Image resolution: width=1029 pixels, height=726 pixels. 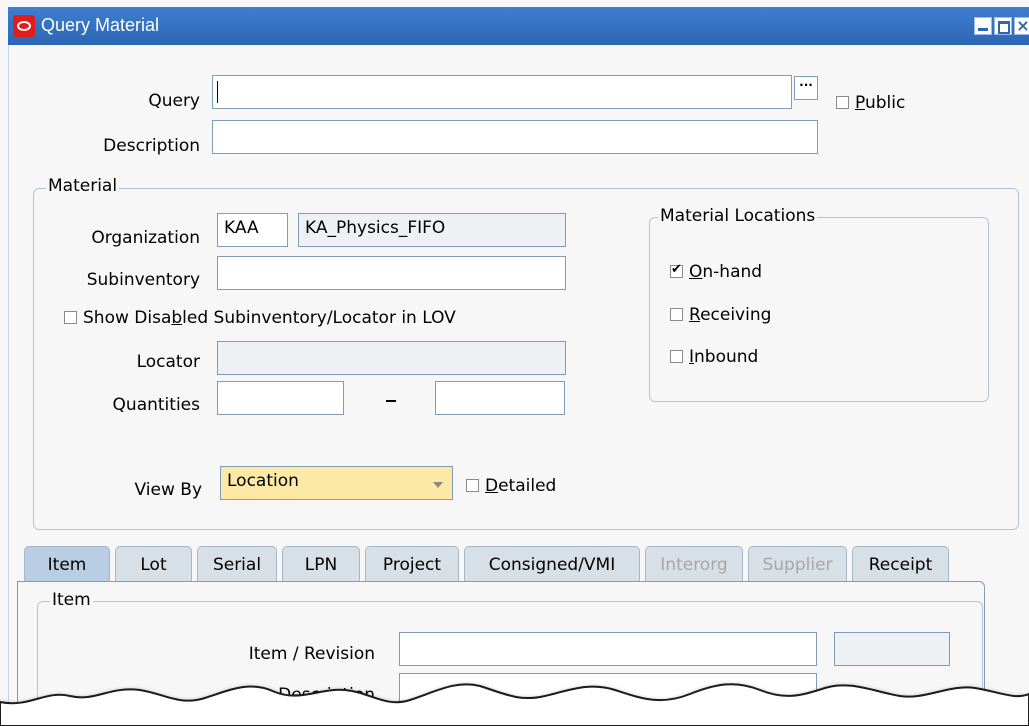 I want to click on receiving-checkbox, so click(x=676, y=314).